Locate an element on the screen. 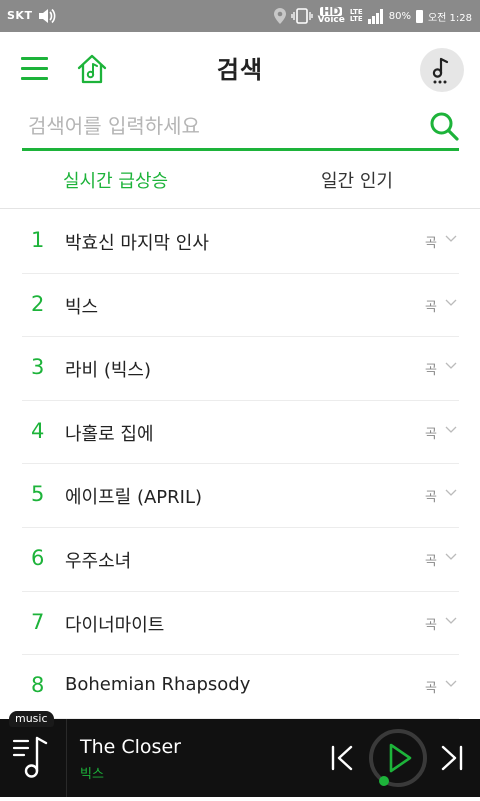  search-input is located at coordinates (220, 126).